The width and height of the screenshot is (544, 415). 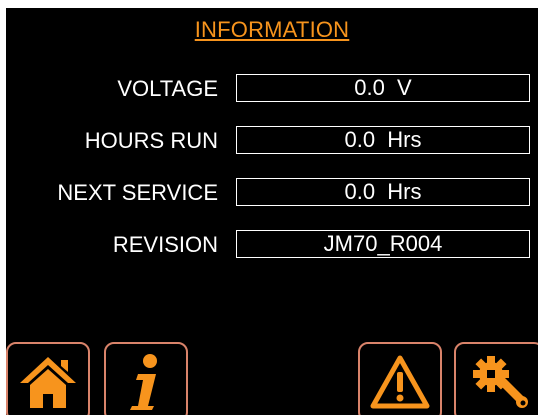 I want to click on revision-value: JM70_R004, so click(x=383, y=244).